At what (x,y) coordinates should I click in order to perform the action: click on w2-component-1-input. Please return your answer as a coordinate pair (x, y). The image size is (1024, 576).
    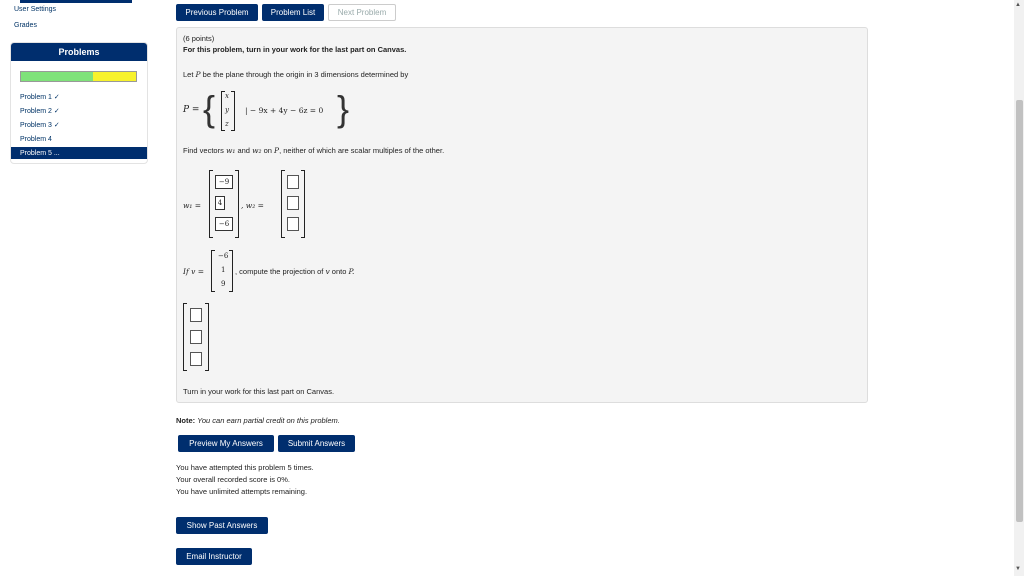
    Looking at the image, I should click on (293, 182).